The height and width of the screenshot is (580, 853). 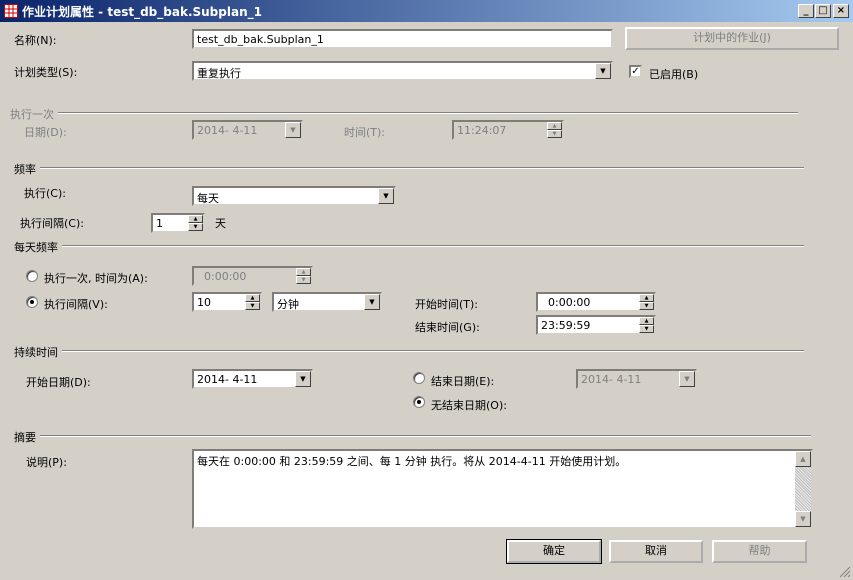 What do you see at coordinates (142, 12) in the screenshot?
I see `window-title: 作业计划属性 - test_db_bak.Subplan_1` at bounding box center [142, 12].